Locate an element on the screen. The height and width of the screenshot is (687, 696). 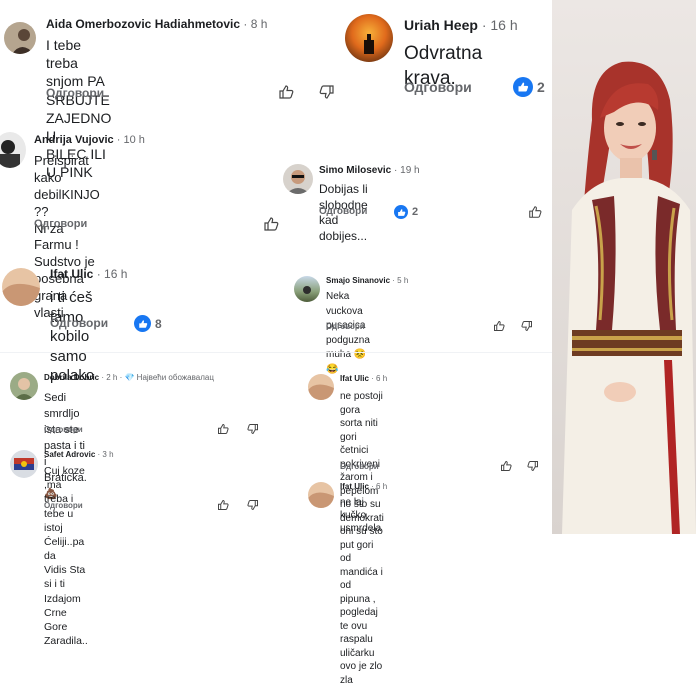
comment-time: · 3 h is located at coordinates (105, 454).